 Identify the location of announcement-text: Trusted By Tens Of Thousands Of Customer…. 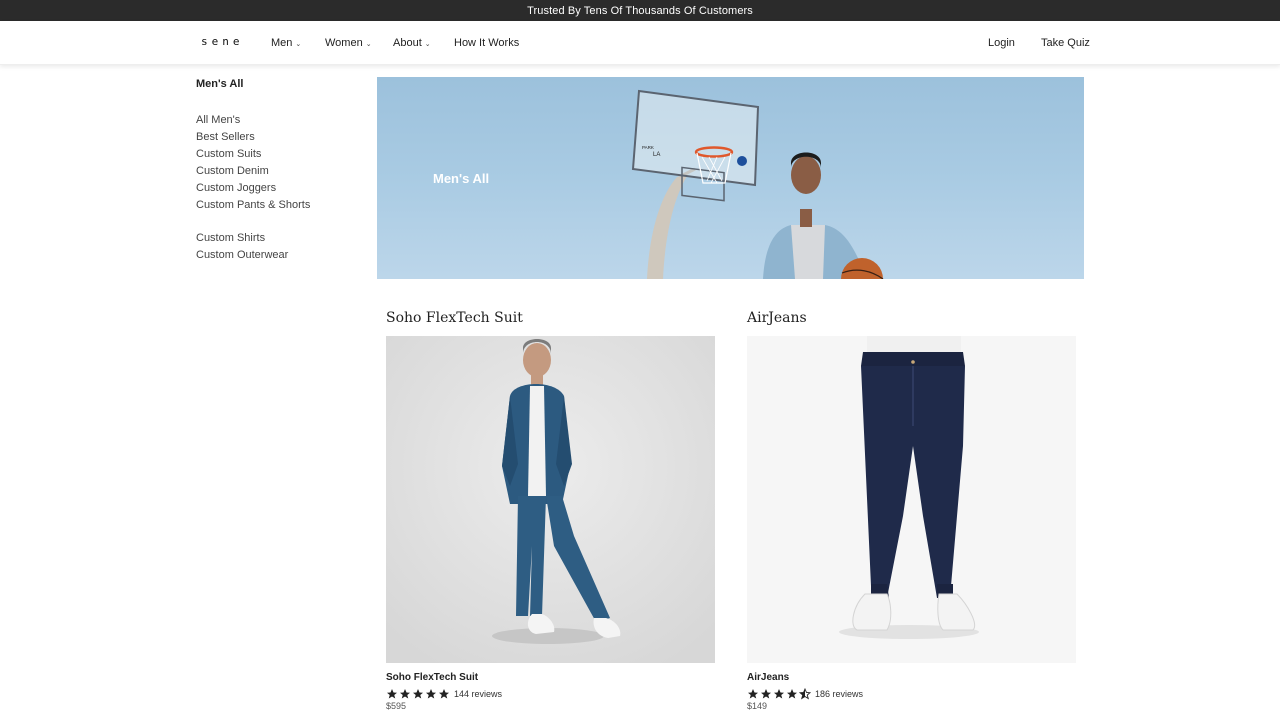
(640, 10).